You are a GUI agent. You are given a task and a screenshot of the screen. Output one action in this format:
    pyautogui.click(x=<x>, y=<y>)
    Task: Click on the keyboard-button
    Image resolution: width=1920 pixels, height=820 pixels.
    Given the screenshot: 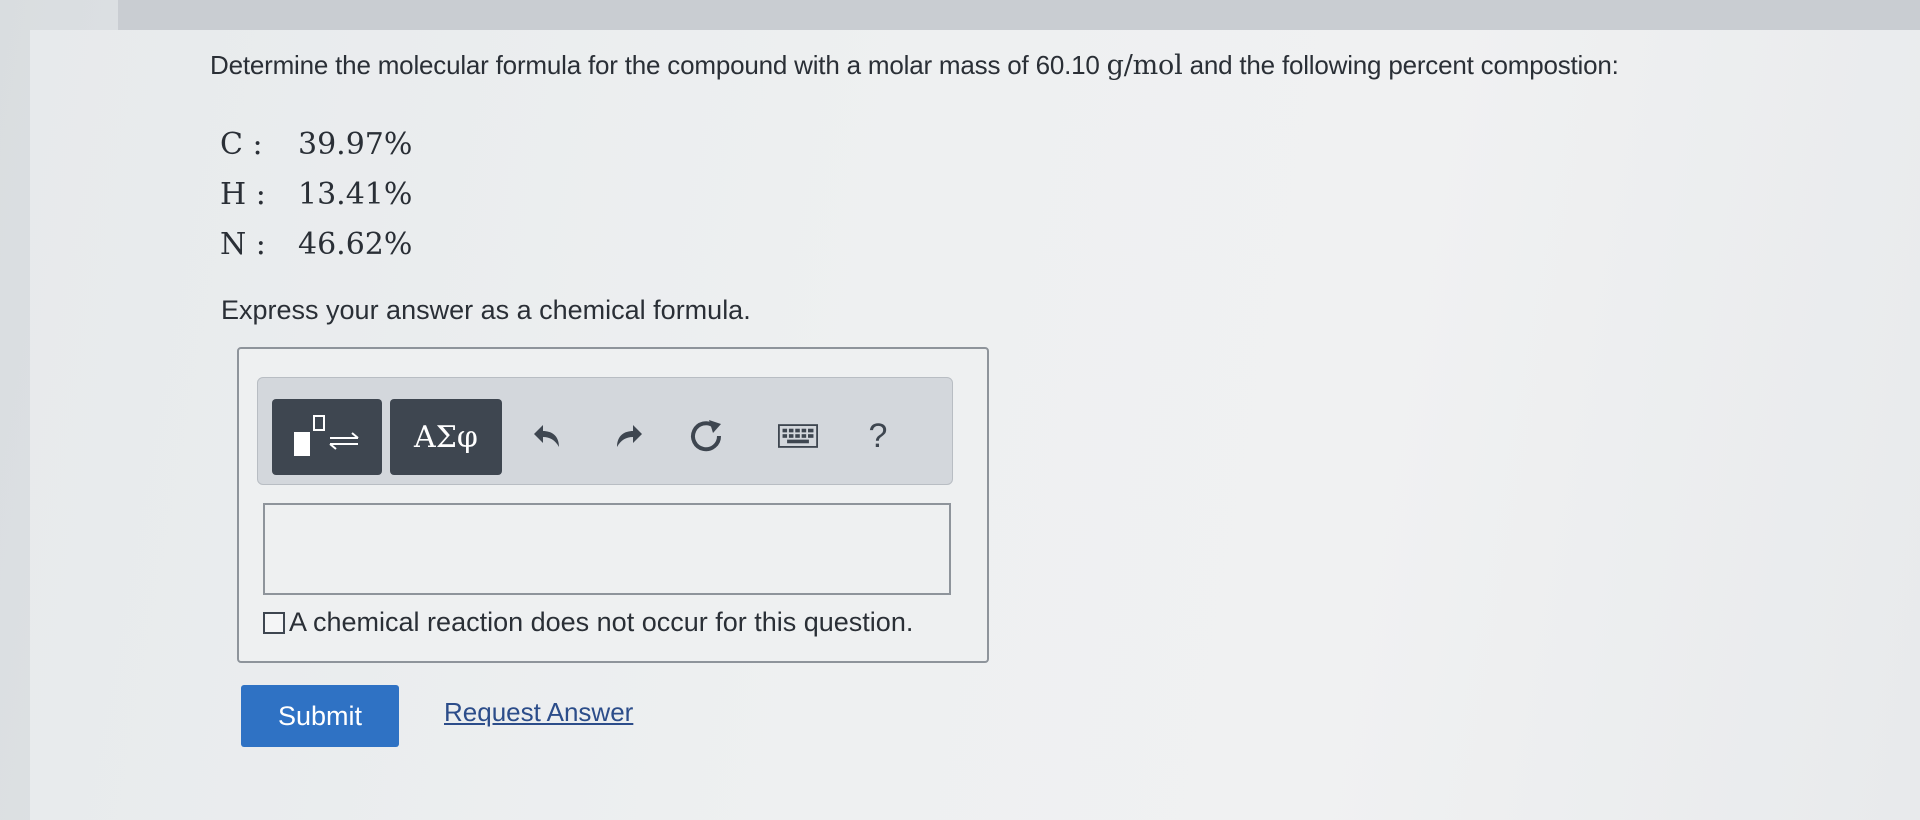 What is the action you would take?
    pyautogui.click(x=798, y=436)
    